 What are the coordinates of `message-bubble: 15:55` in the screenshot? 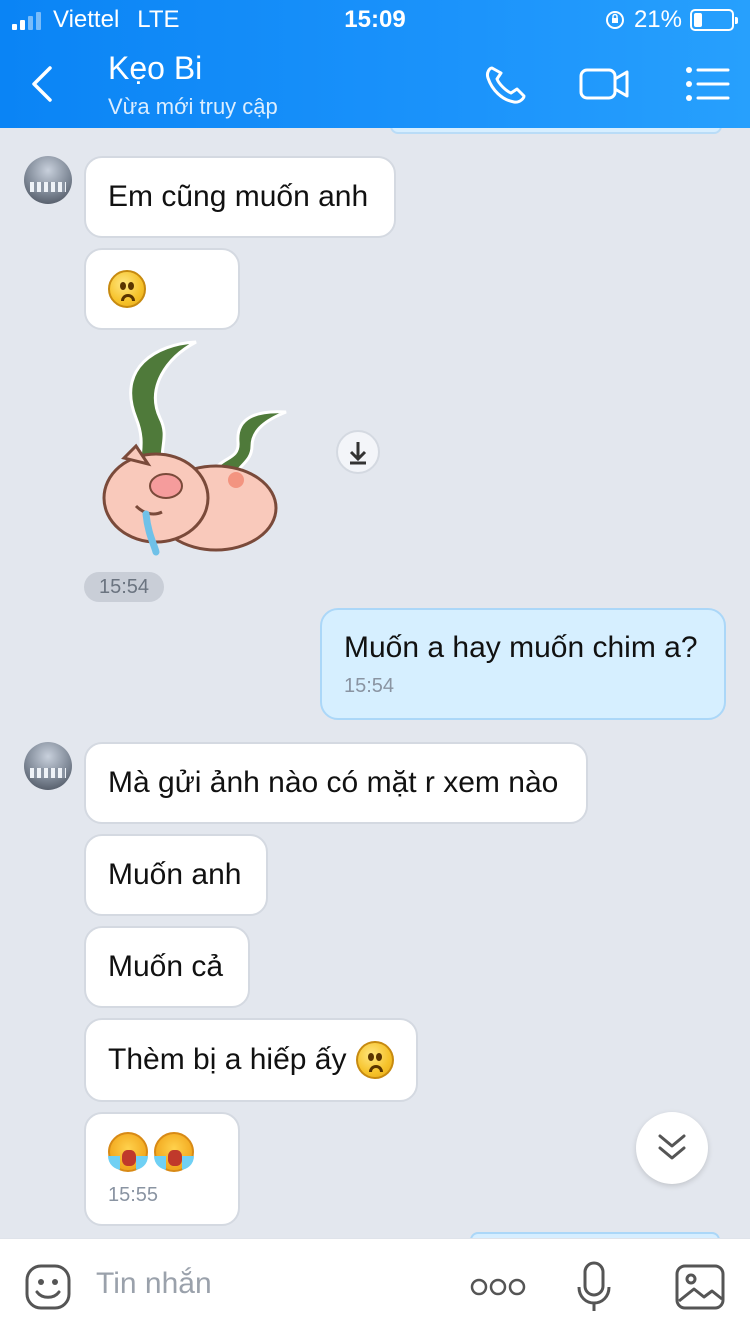 It's located at (162, 1169).